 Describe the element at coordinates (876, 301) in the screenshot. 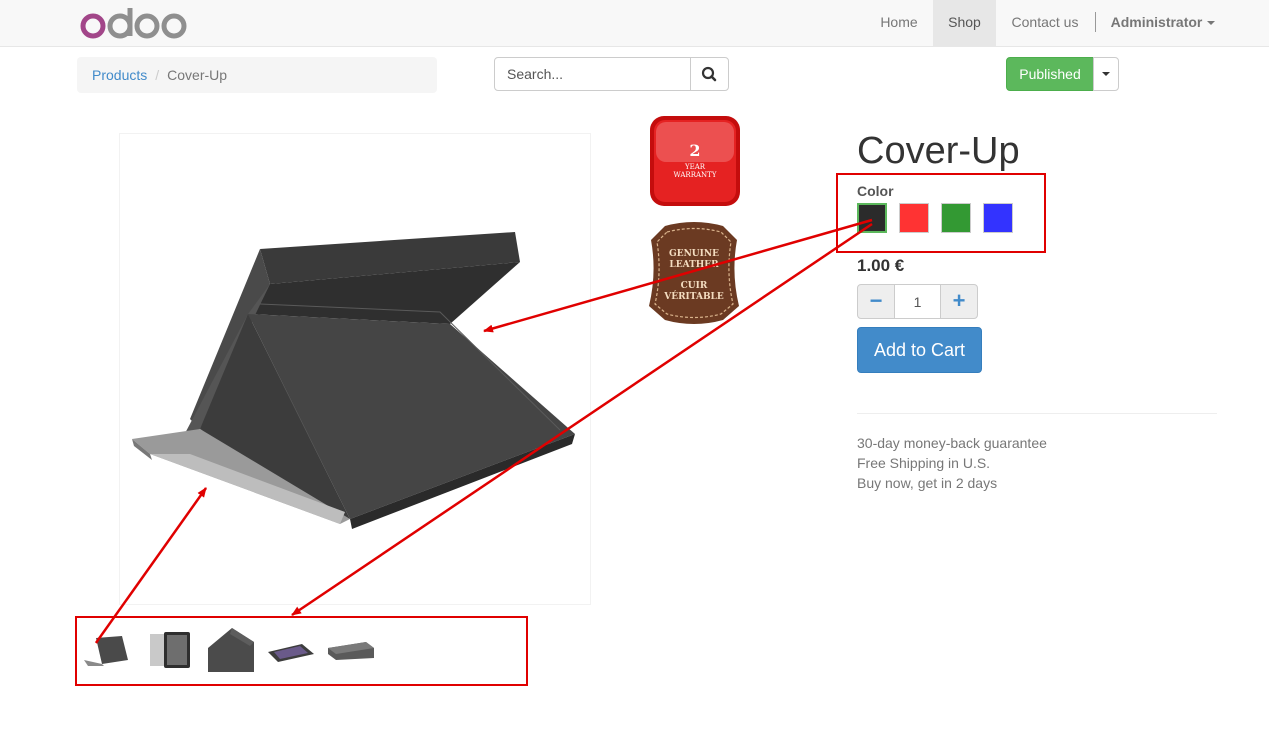

I see `quantity-decrease-button: −` at that location.